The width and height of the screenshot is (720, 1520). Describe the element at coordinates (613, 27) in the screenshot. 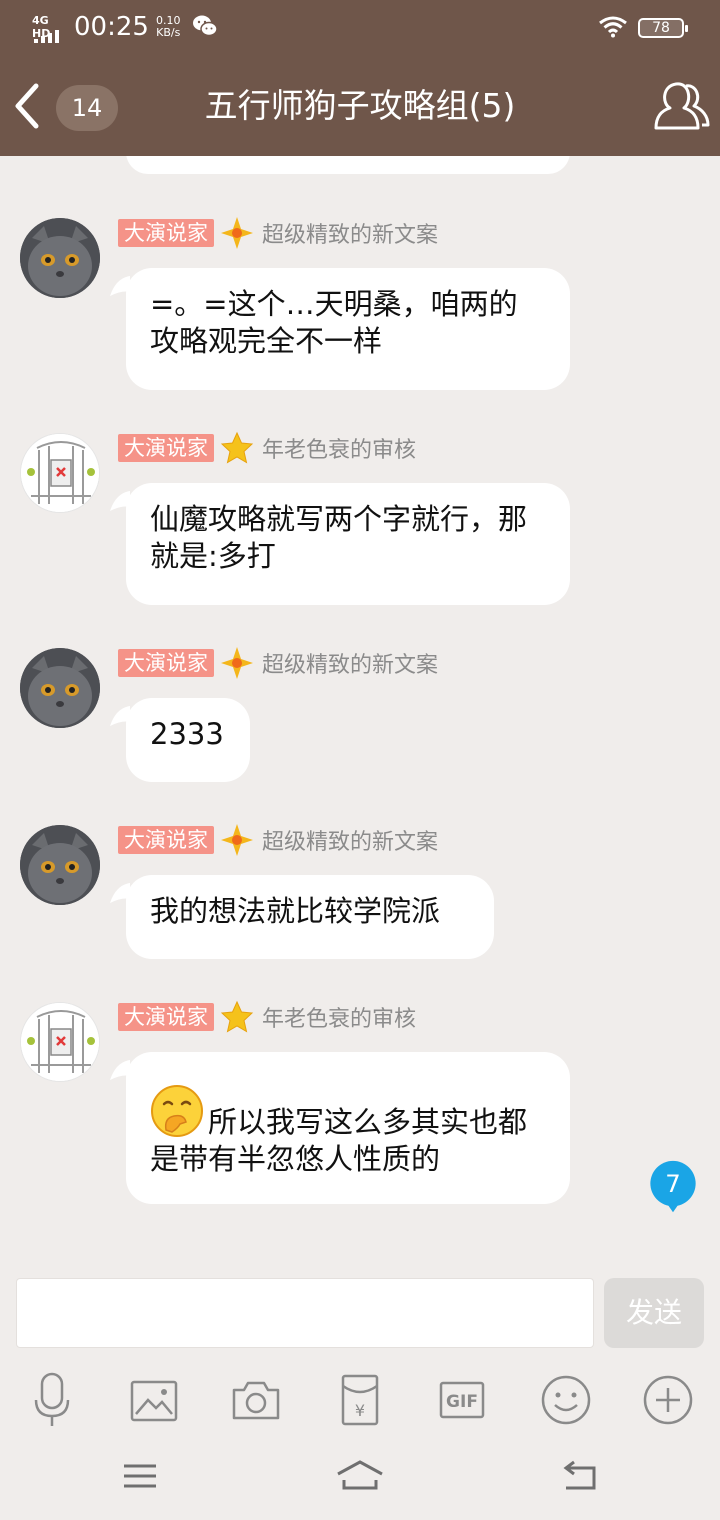

I see `wifi-icon` at that location.